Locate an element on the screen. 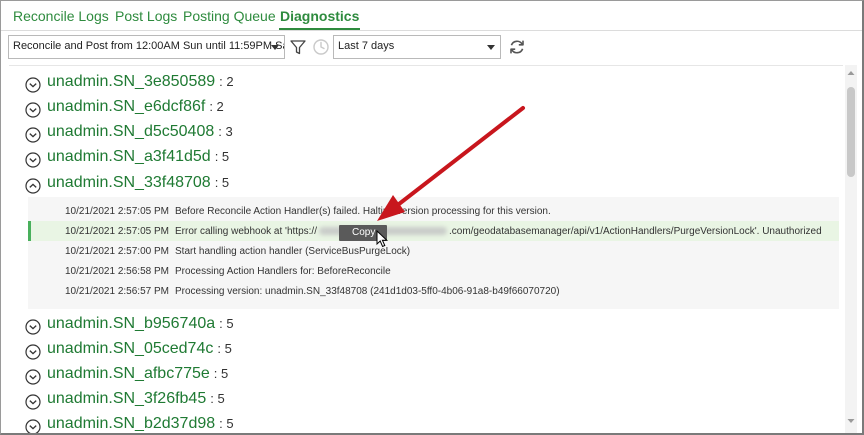 This screenshot has width=864, height=435. version-name: unadmin.SN_e6dcf86f: 2 is located at coordinates (135, 106).